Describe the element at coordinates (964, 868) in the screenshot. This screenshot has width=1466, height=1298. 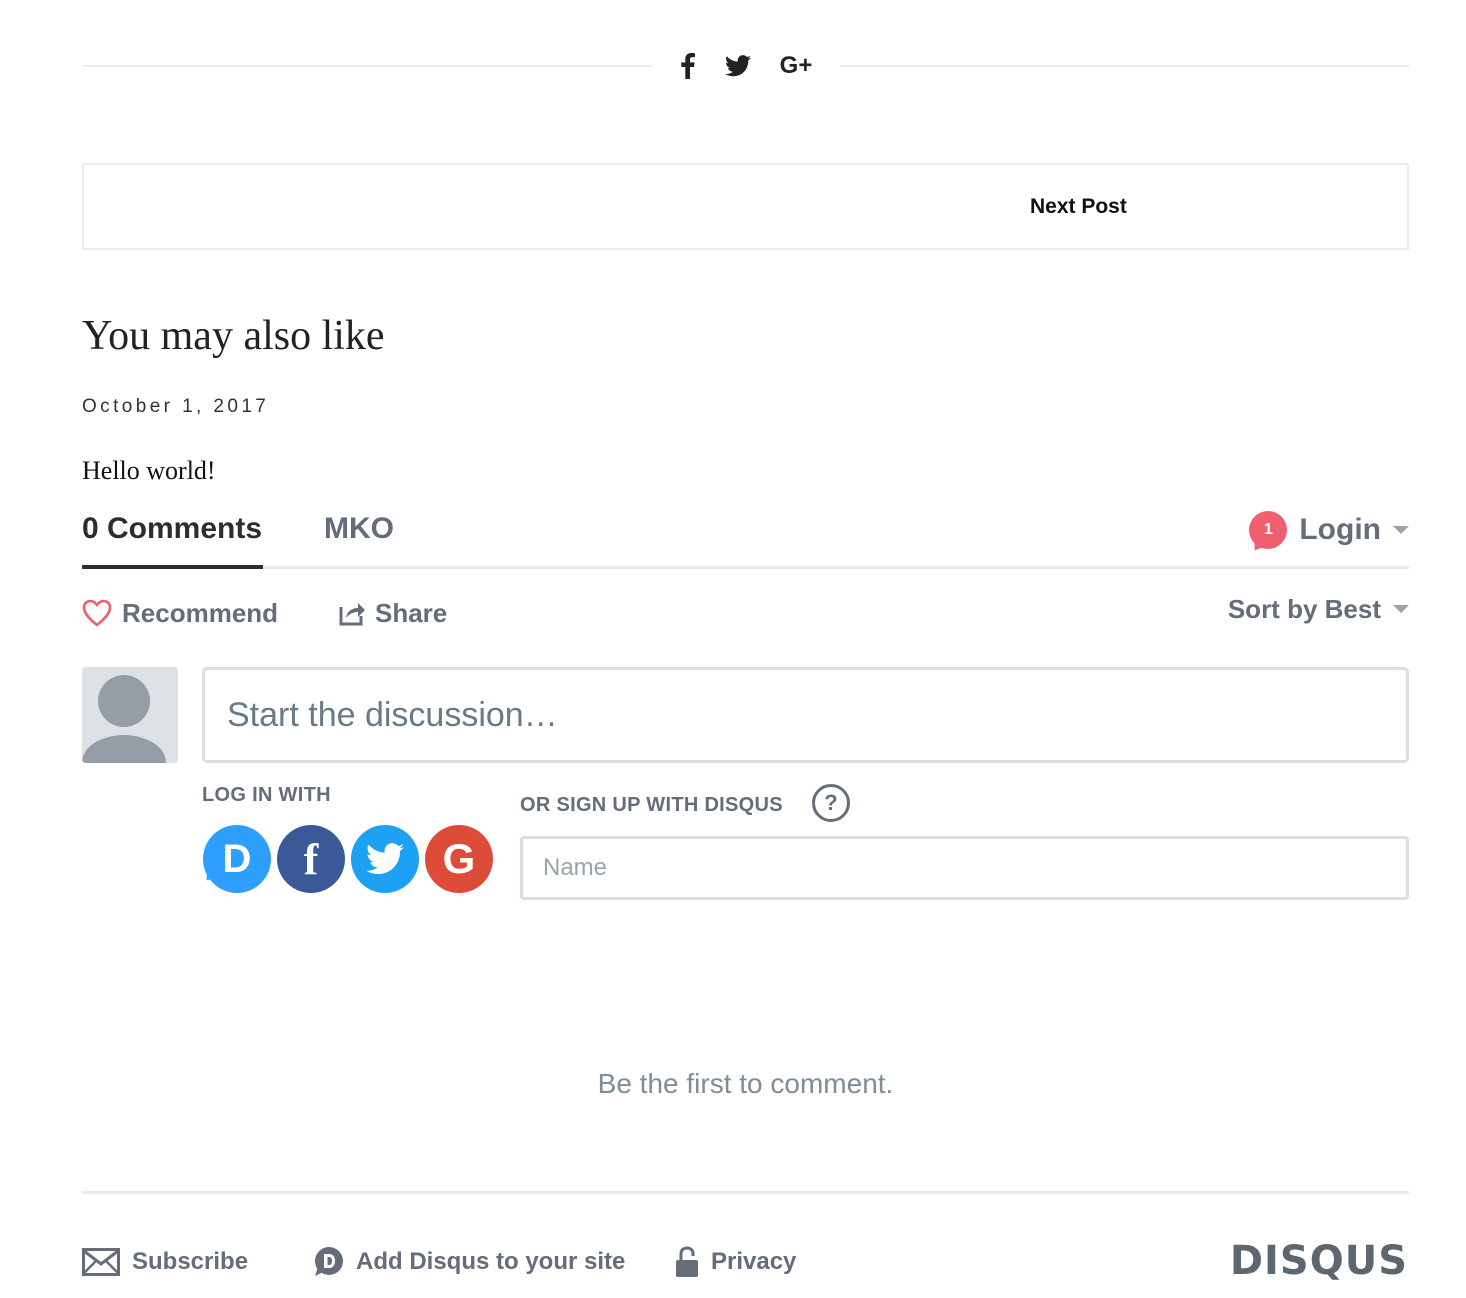
I see `name-field` at that location.